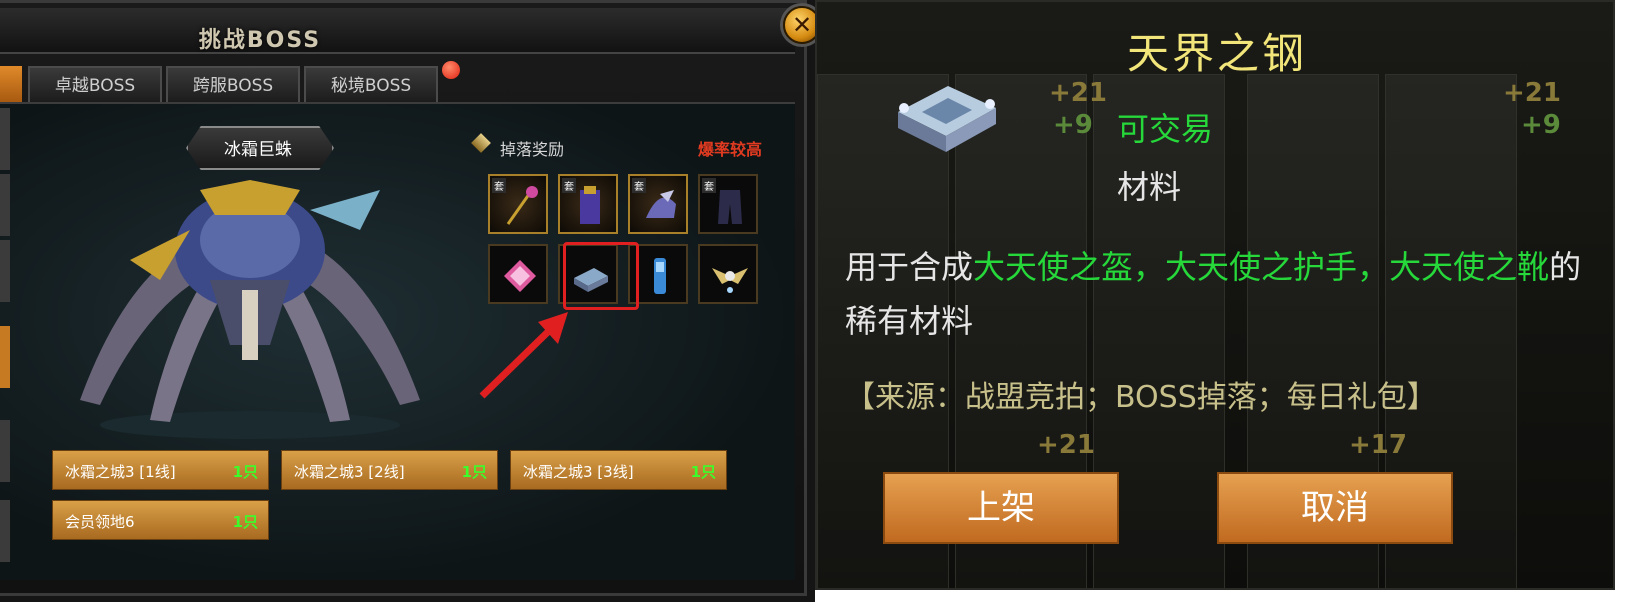  I want to click on tab-label: 秘境BOSS, so click(371, 86).